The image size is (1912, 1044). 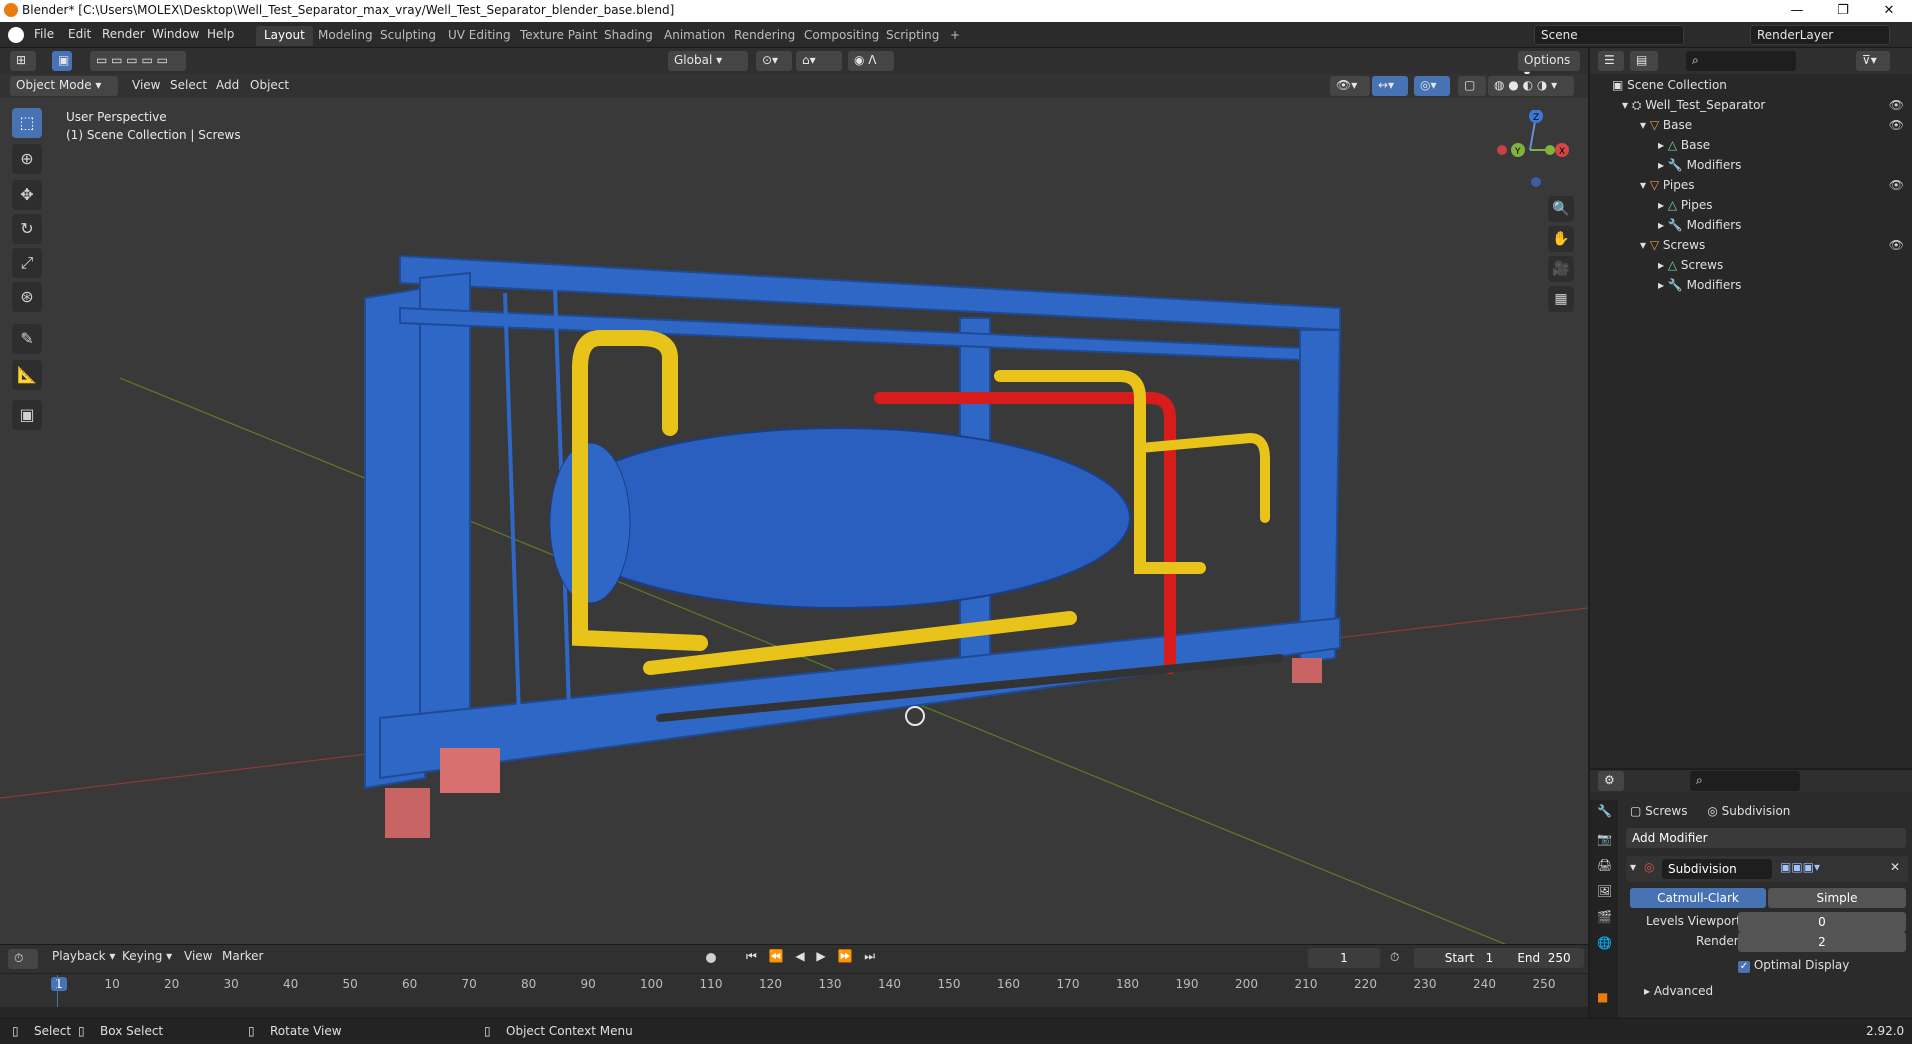 I want to click on tab-shading: Shading, so click(x=628, y=36).